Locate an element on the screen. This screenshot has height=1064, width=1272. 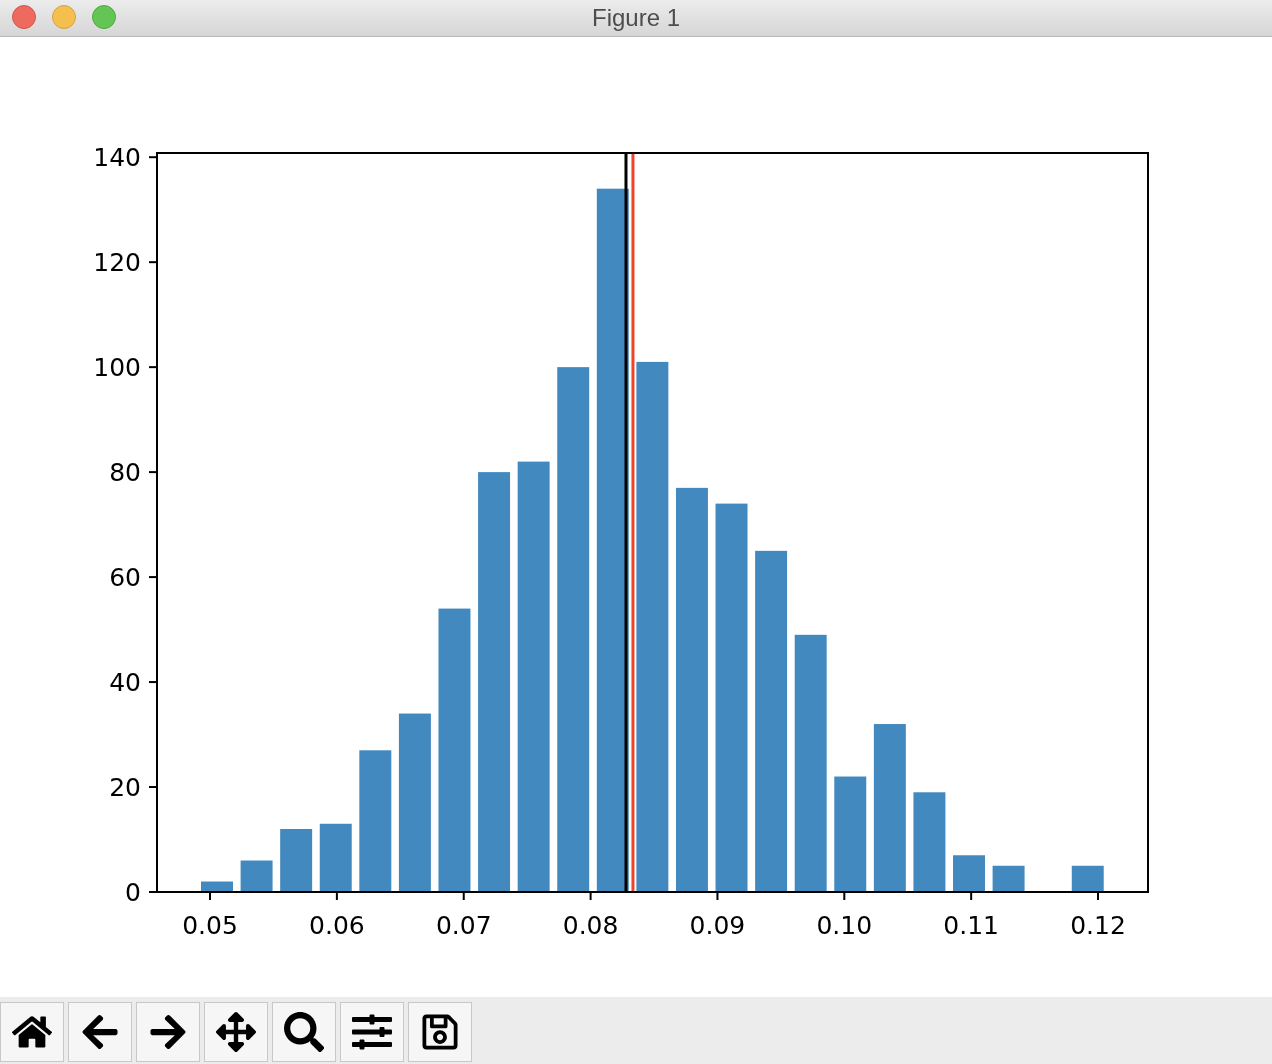
move-icon is located at coordinates (236, 1032).